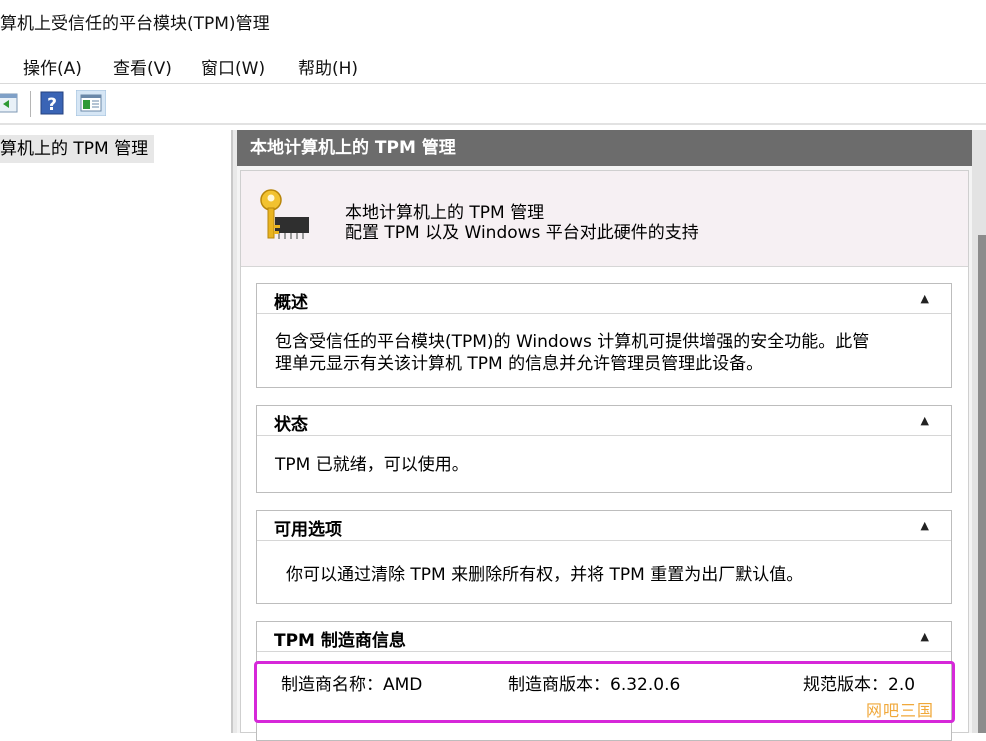  What do you see at coordinates (900, 710) in the screenshot?
I see `watermark: 网吧三国` at bounding box center [900, 710].